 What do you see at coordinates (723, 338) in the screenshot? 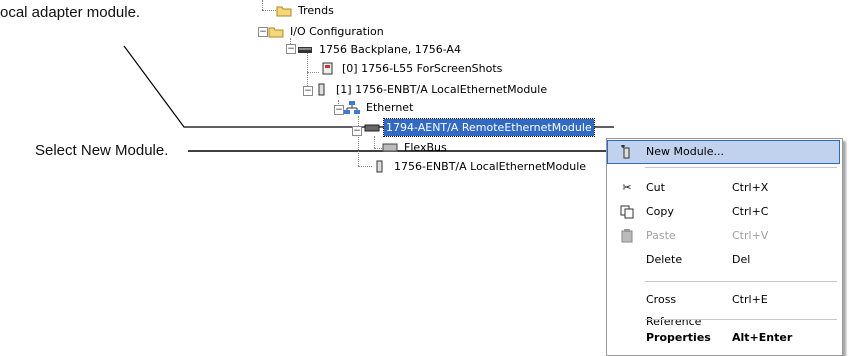
I see `menu-item-properties: Properties Alt+Enter` at bounding box center [723, 338].